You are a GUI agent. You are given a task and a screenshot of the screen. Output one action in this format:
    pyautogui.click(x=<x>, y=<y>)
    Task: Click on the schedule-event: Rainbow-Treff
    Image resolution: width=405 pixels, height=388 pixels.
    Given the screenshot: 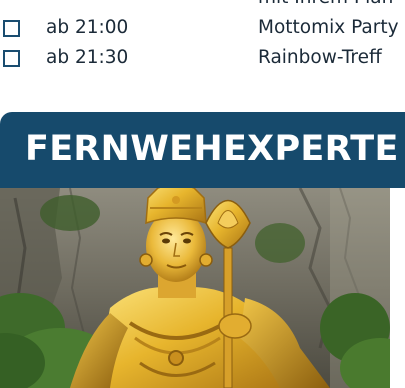 What is the action you would take?
    pyautogui.click(x=320, y=57)
    